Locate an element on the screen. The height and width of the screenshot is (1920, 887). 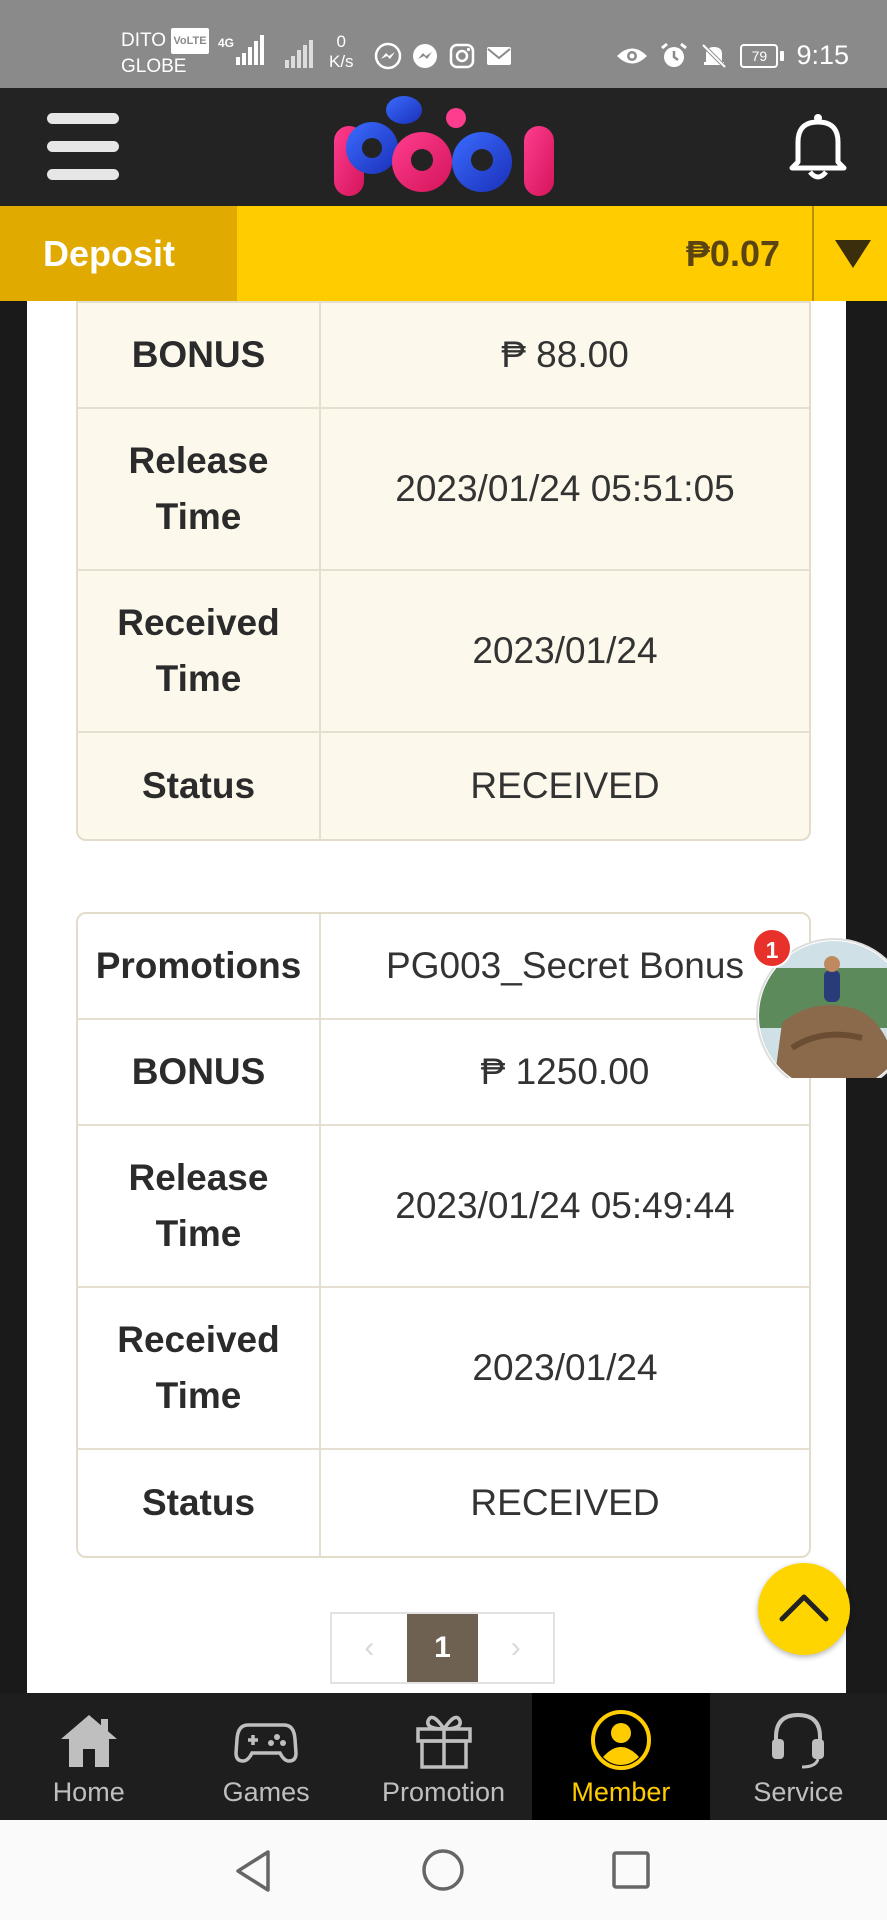
record-row-bonus: BONUS ₱ 1250.00 is located at coordinates (443, 1073).